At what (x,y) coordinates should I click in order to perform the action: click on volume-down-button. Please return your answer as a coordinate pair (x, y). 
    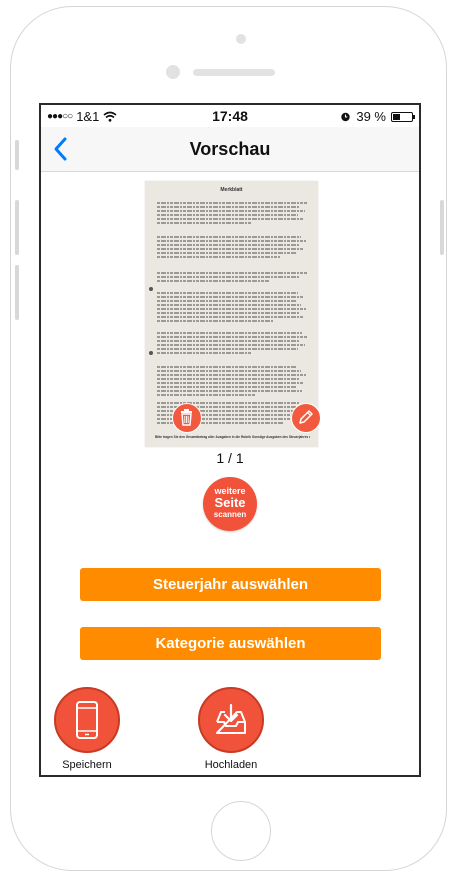
    Looking at the image, I should click on (17, 292).